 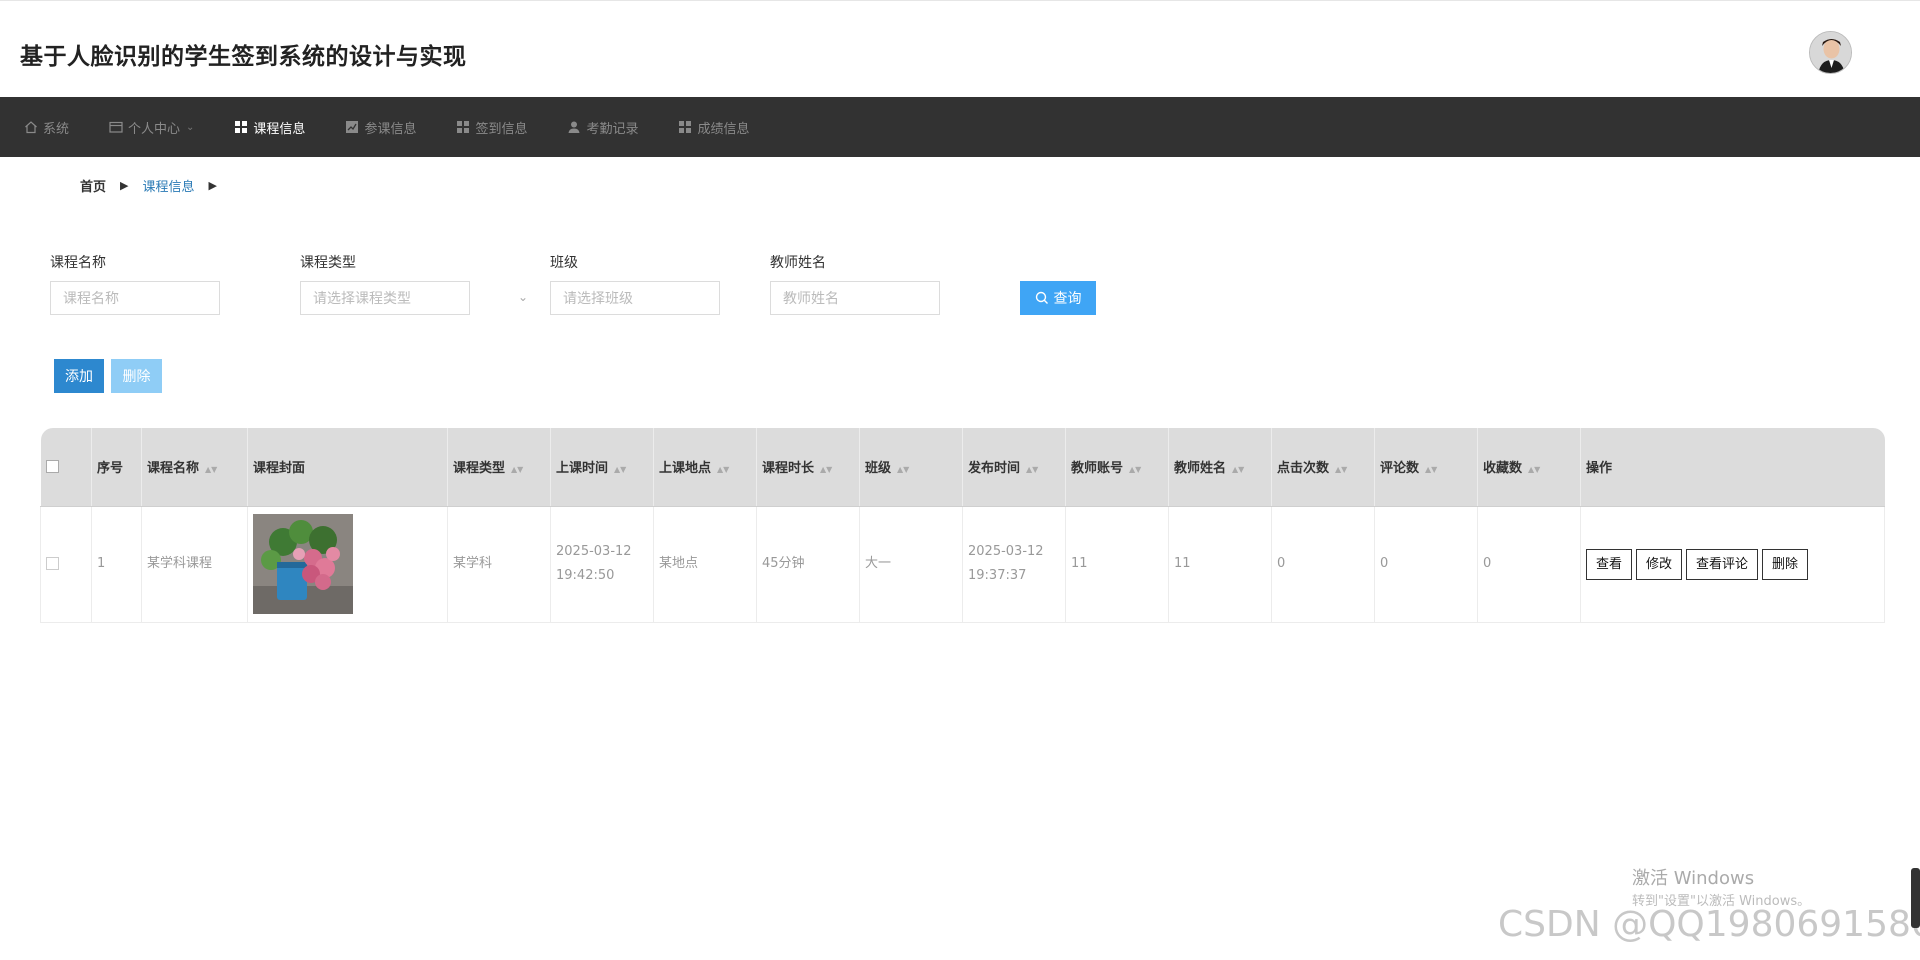 What do you see at coordinates (1709, 924) in the screenshot?
I see `csdn-watermark: CSDN @QQ1980691580` at bounding box center [1709, 924].